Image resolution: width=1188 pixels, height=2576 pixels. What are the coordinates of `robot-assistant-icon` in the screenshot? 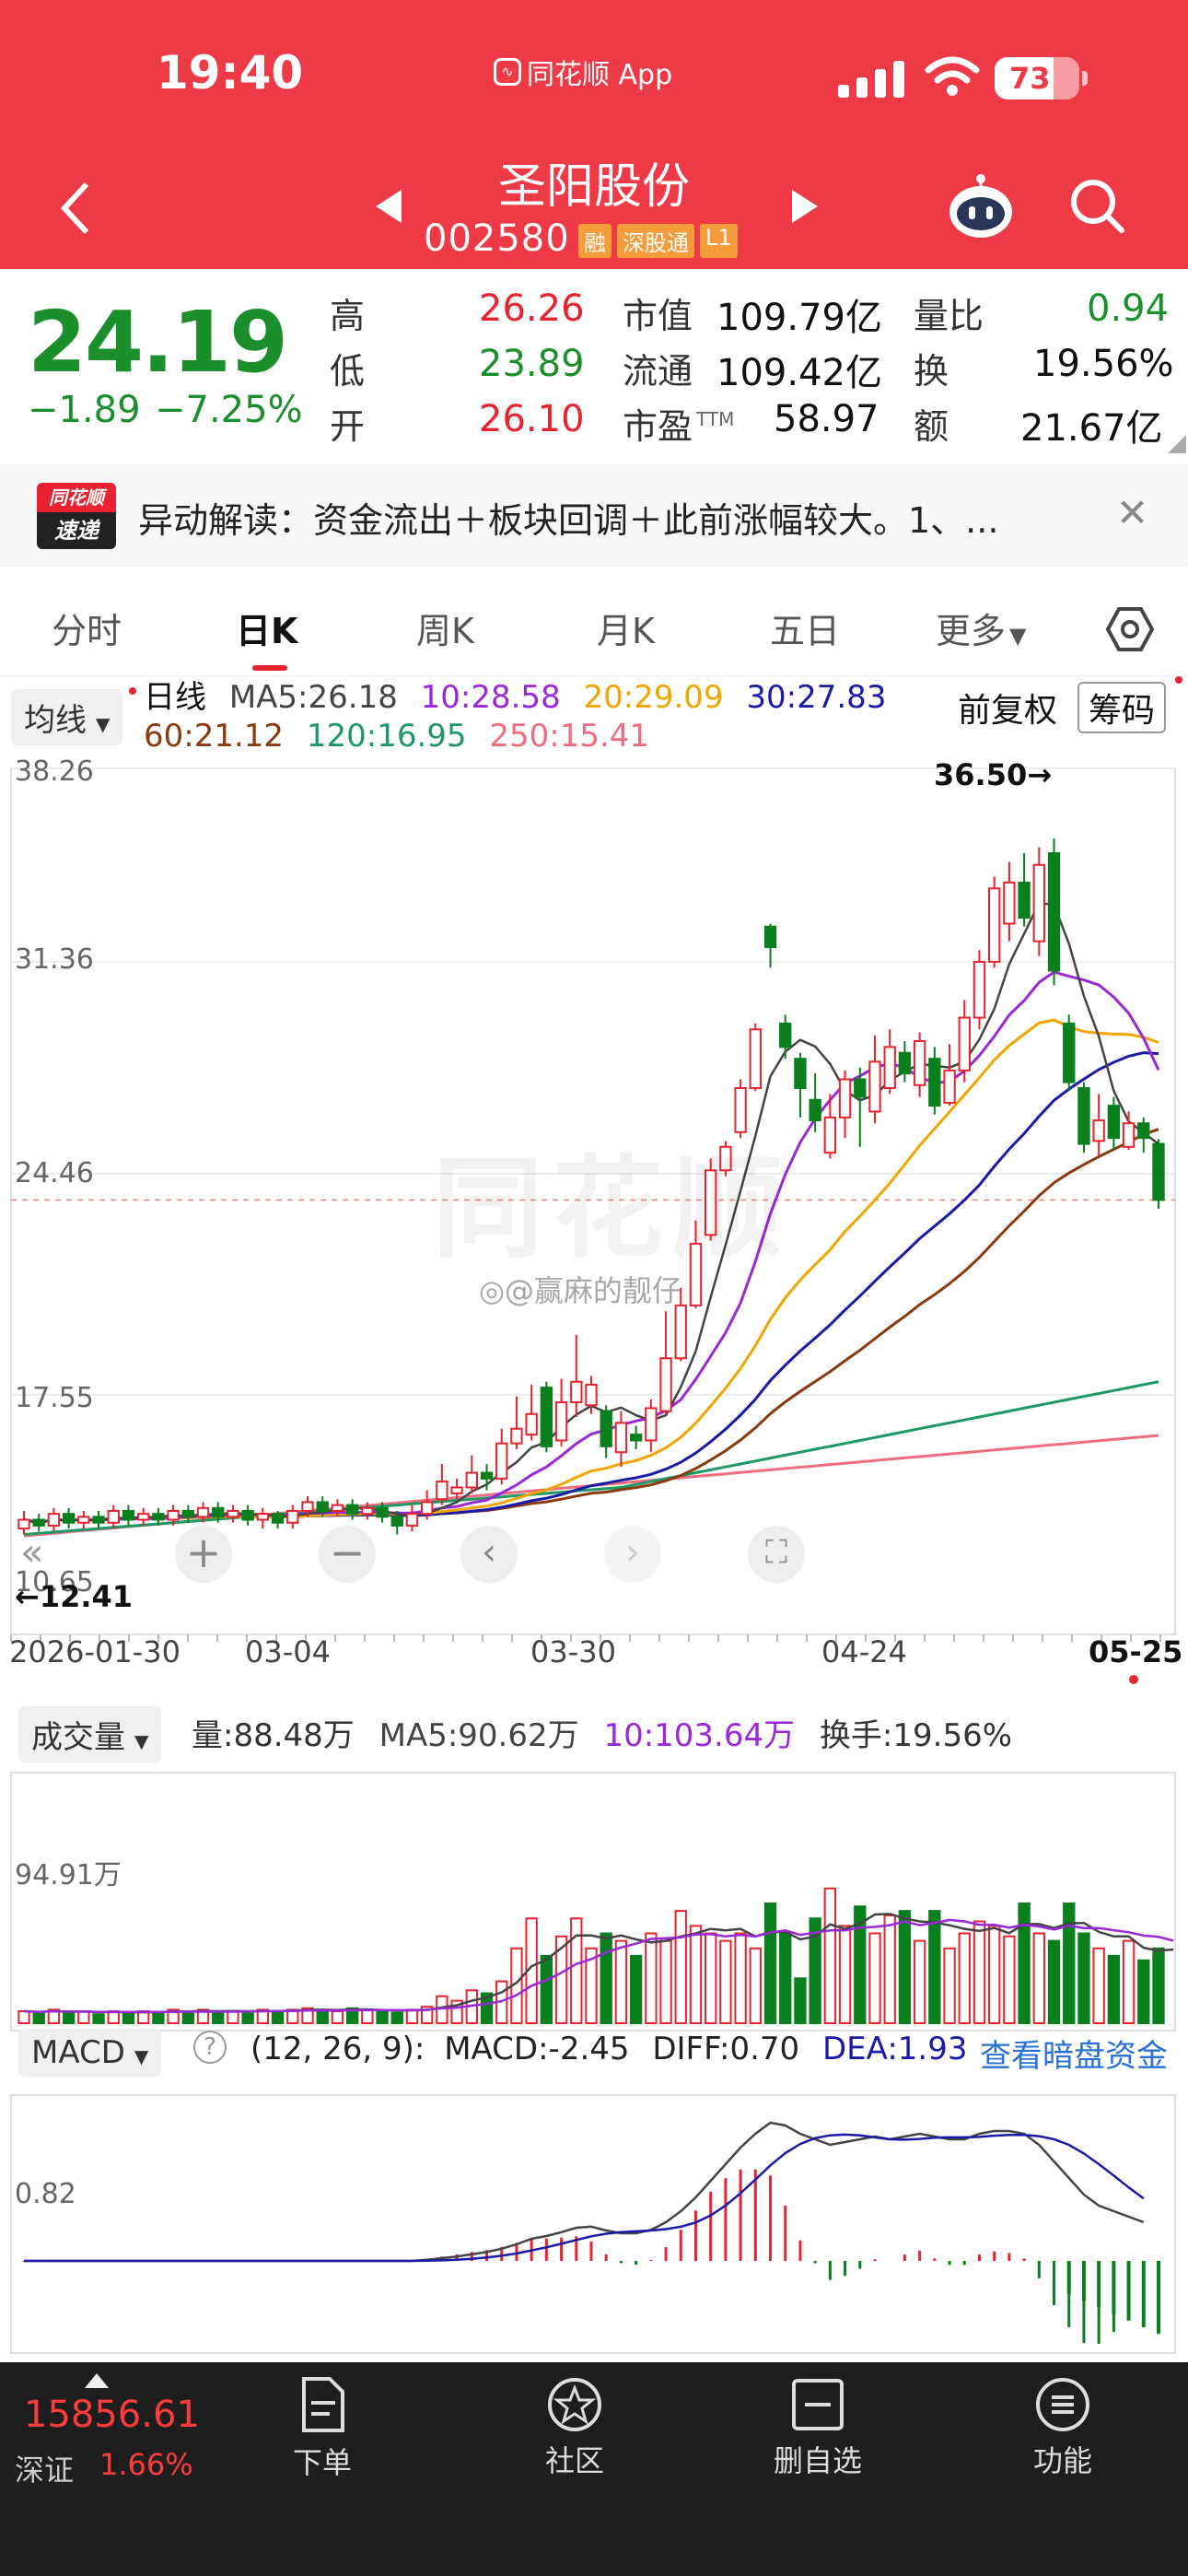 It's located at (981, 207).